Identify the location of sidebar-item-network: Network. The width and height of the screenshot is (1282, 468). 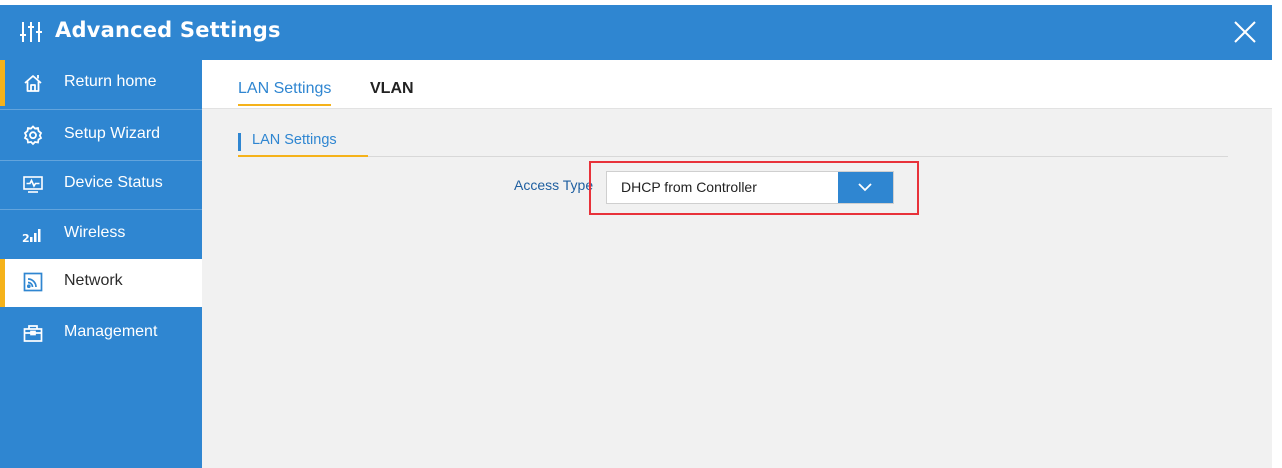
(101, 283).